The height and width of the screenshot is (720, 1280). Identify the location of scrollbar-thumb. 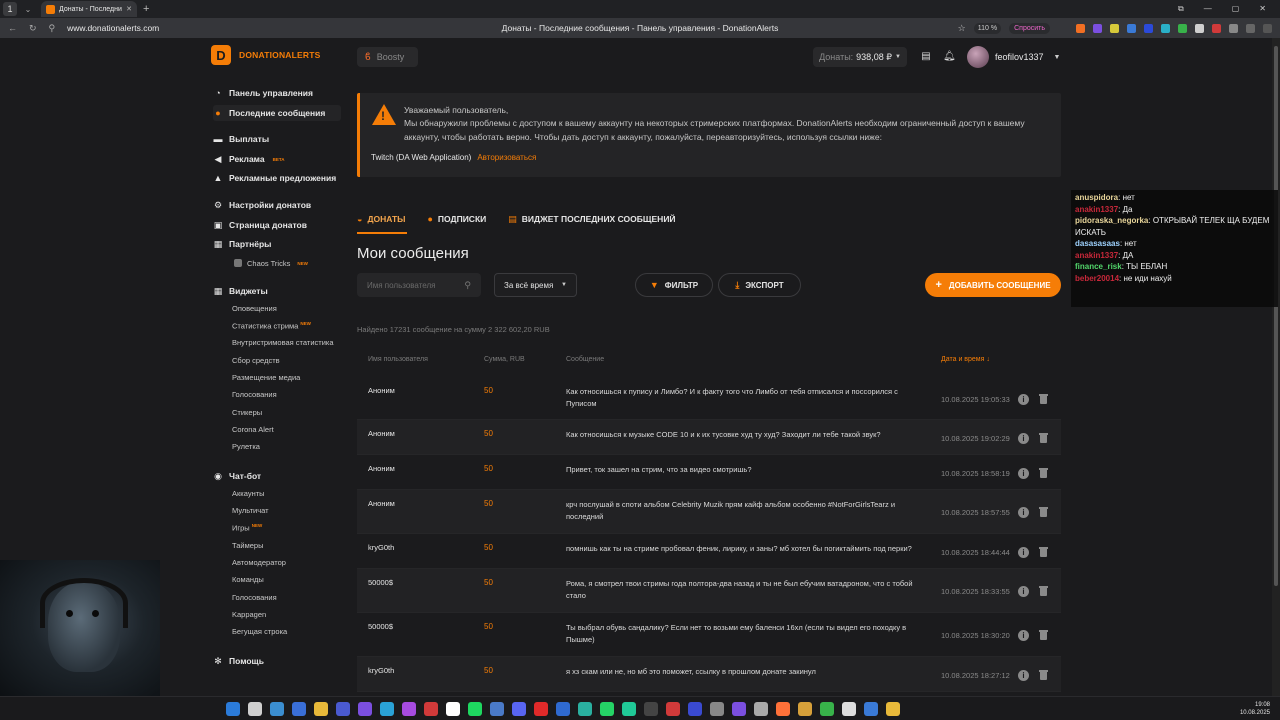
(1276, 316).